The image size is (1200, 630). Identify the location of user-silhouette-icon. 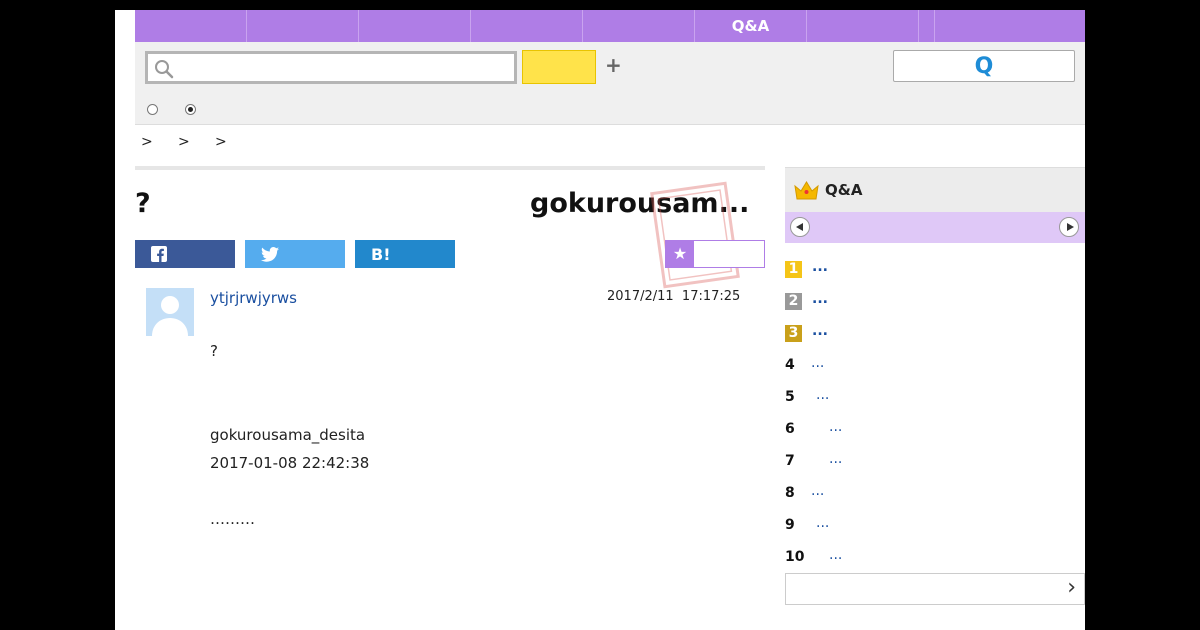
(170, 316).